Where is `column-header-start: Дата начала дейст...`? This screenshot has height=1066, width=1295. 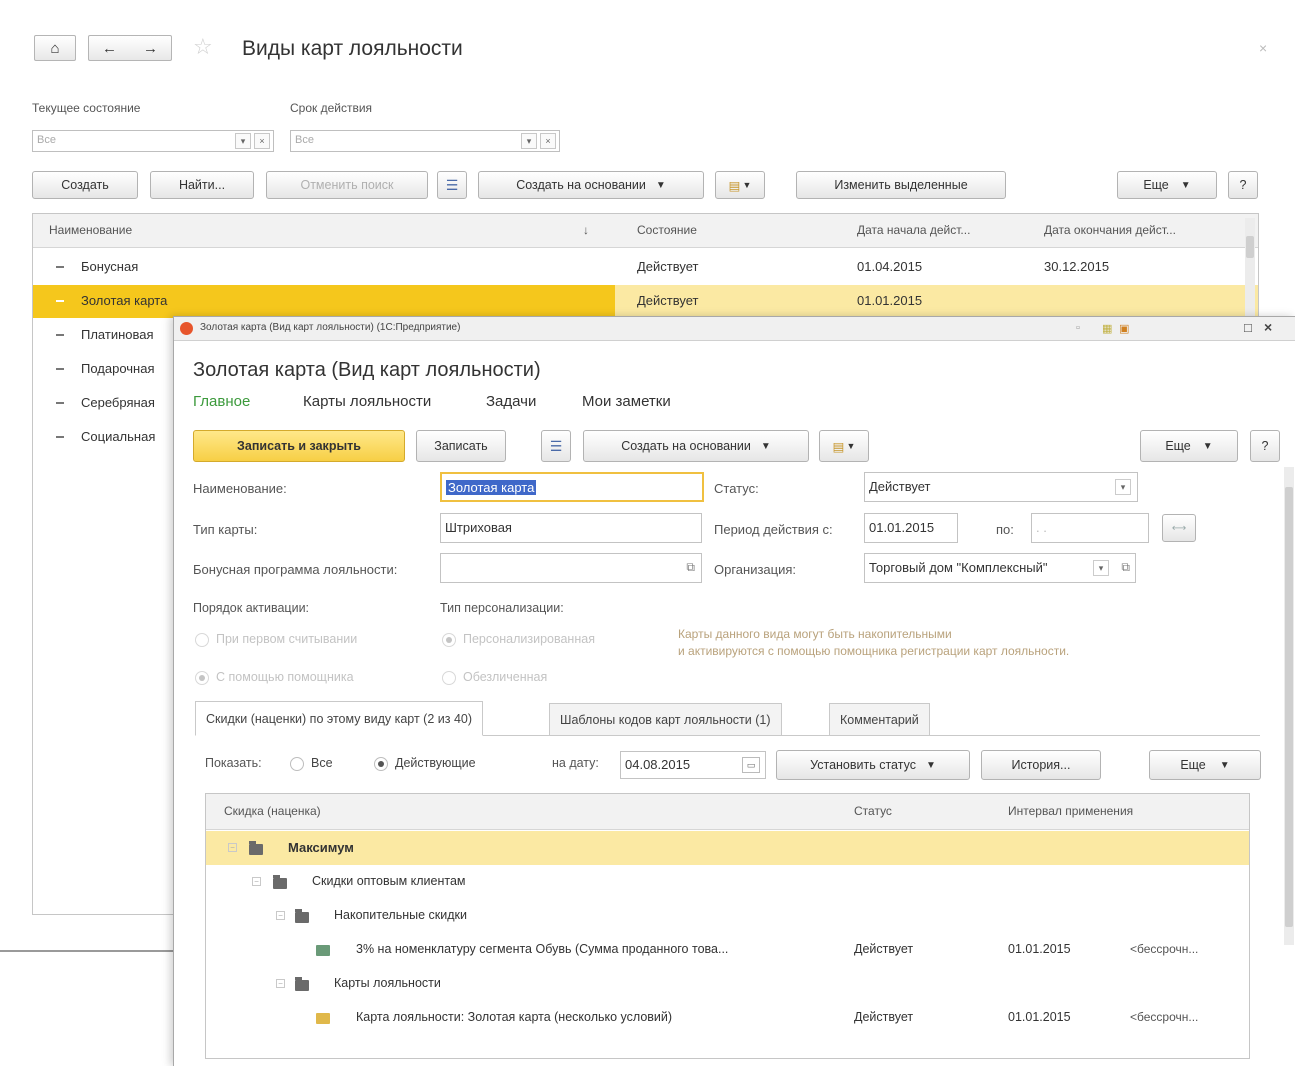 column-header-start: Дата начала дейст... is located at coordinates (913, 230).